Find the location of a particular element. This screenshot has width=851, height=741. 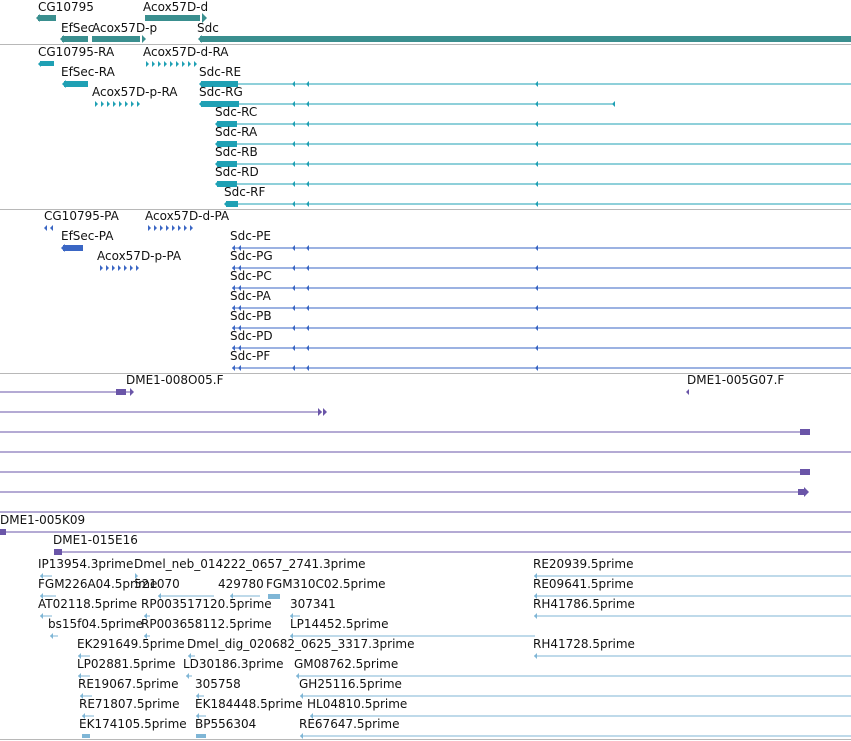

feature-label: Dmel_neb_014222_0657_2741.3prime is located at coordinates (250, 564).